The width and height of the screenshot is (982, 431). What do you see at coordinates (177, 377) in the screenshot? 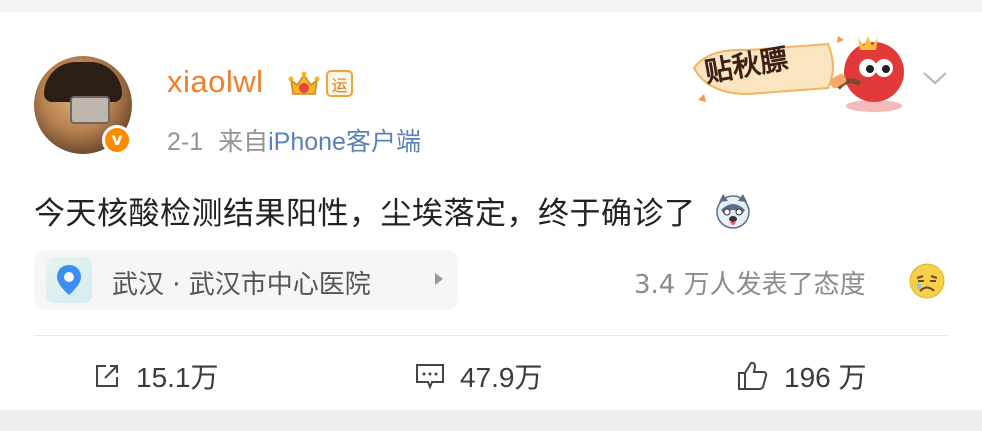
I see `repost-count: 15.1万` at bounding box center [177, 377].